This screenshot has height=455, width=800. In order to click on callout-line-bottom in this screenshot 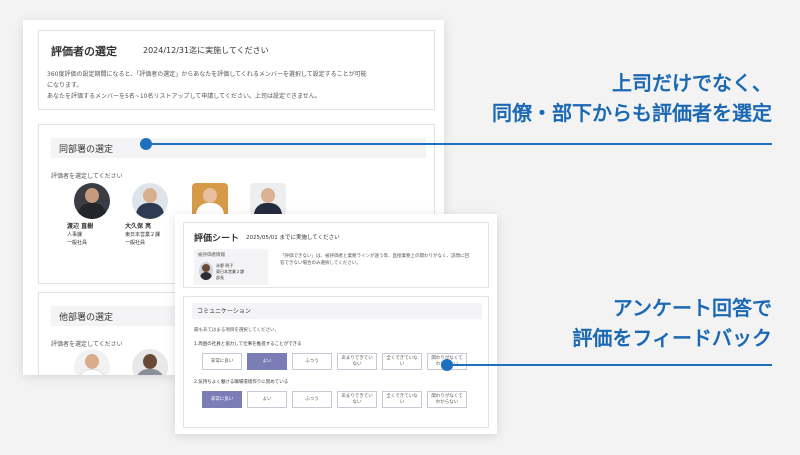, I will do `click(609, 365)`.